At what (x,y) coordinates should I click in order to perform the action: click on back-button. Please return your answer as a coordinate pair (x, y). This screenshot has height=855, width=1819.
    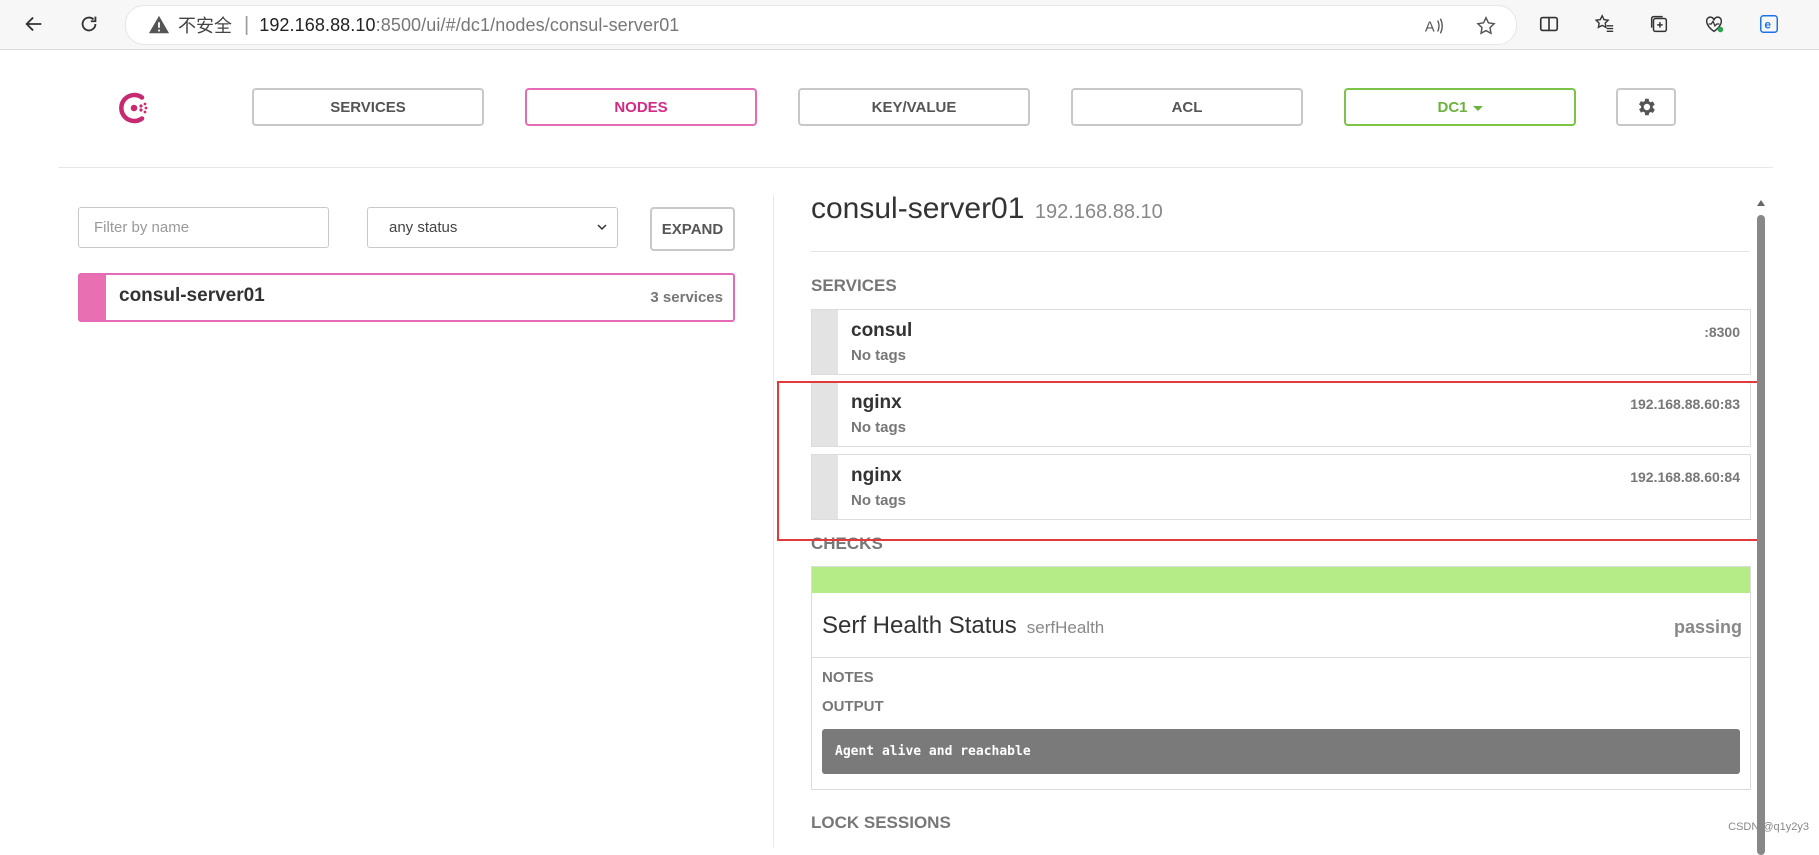
    Looking at the image, I should click on (34, 24).